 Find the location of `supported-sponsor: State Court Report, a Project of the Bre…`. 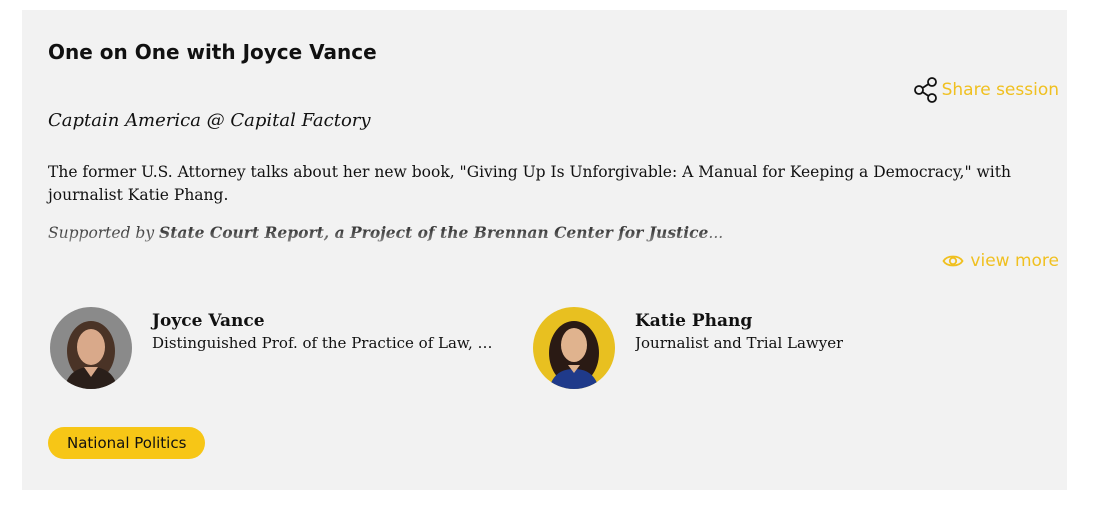

supported-sponsor: State Court Report, a Project of the Bre… is located at coordinates (434, 232).